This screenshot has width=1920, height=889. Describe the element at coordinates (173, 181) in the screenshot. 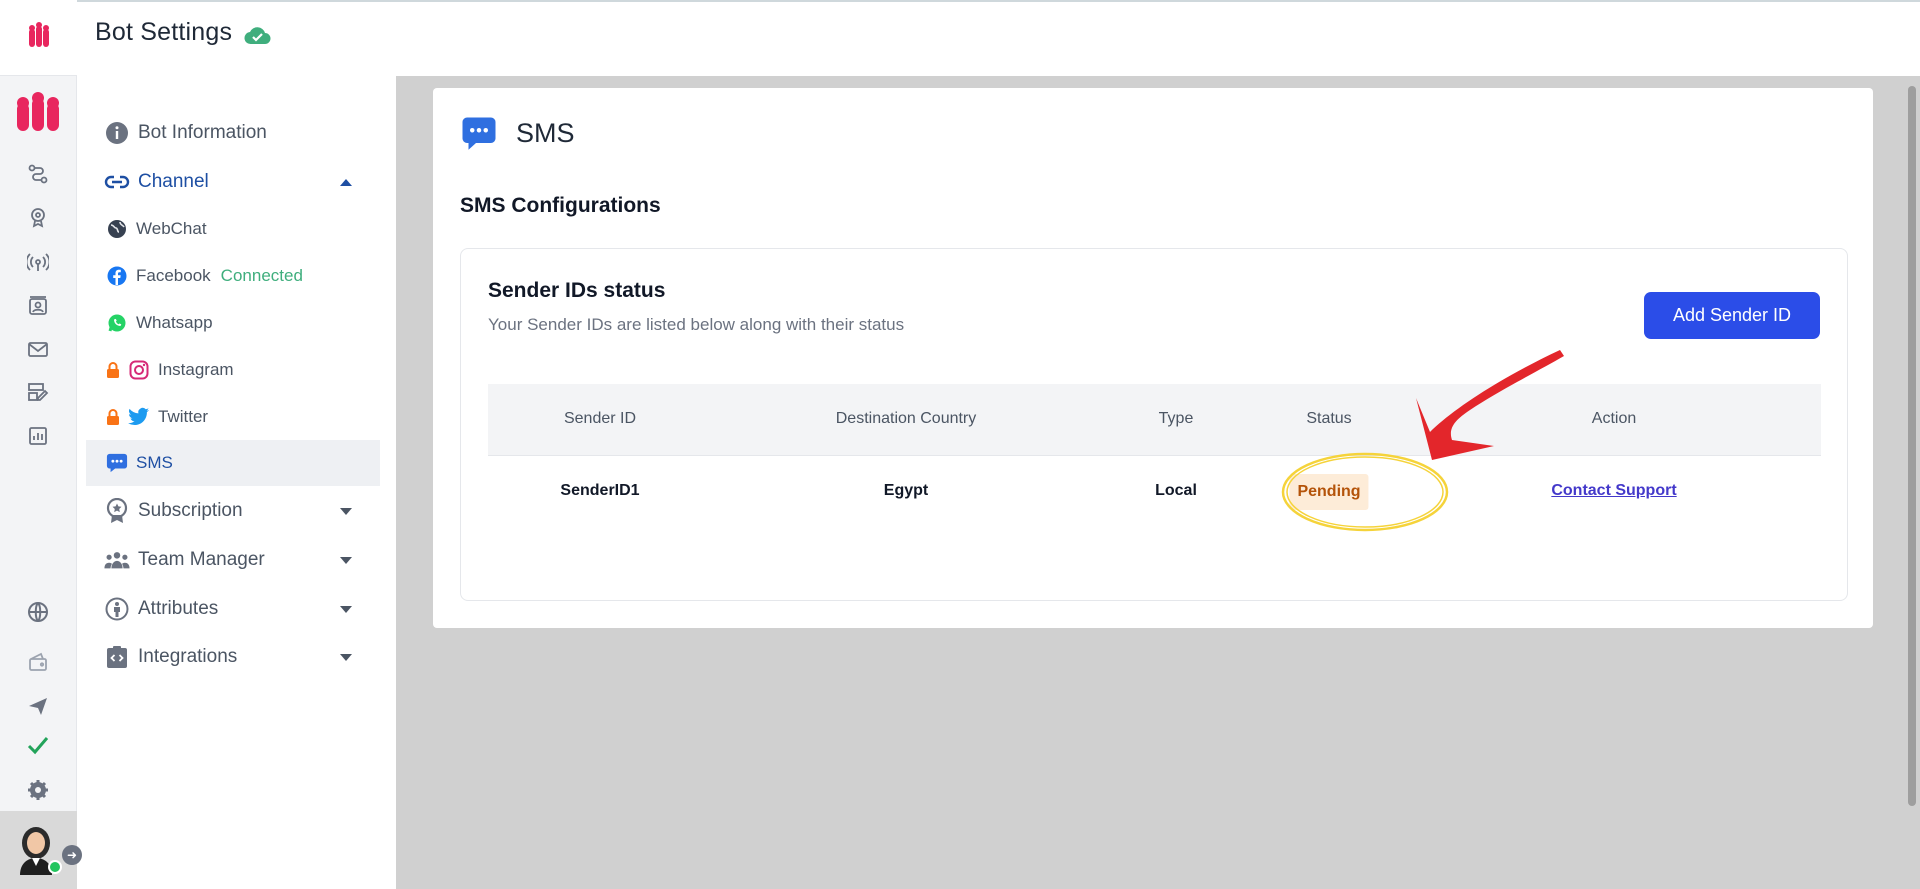

I see `menu-channel-label: Channel` at that location.